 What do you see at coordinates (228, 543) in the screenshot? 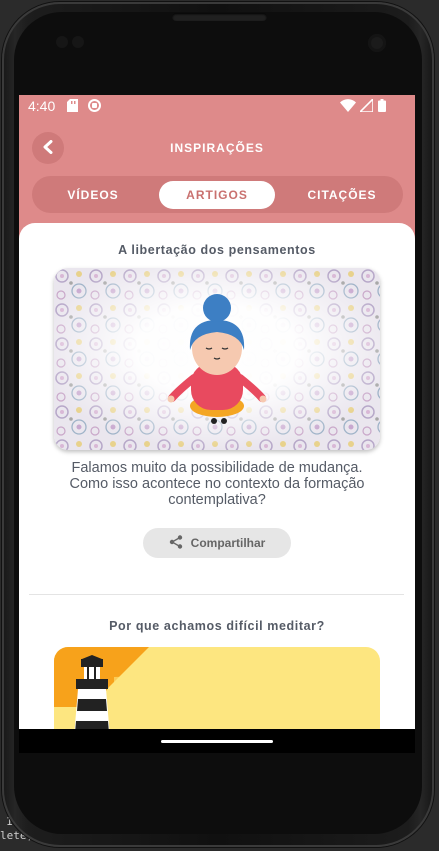
I see `share-label: Compartilhar` at bounding box center [228, 543].